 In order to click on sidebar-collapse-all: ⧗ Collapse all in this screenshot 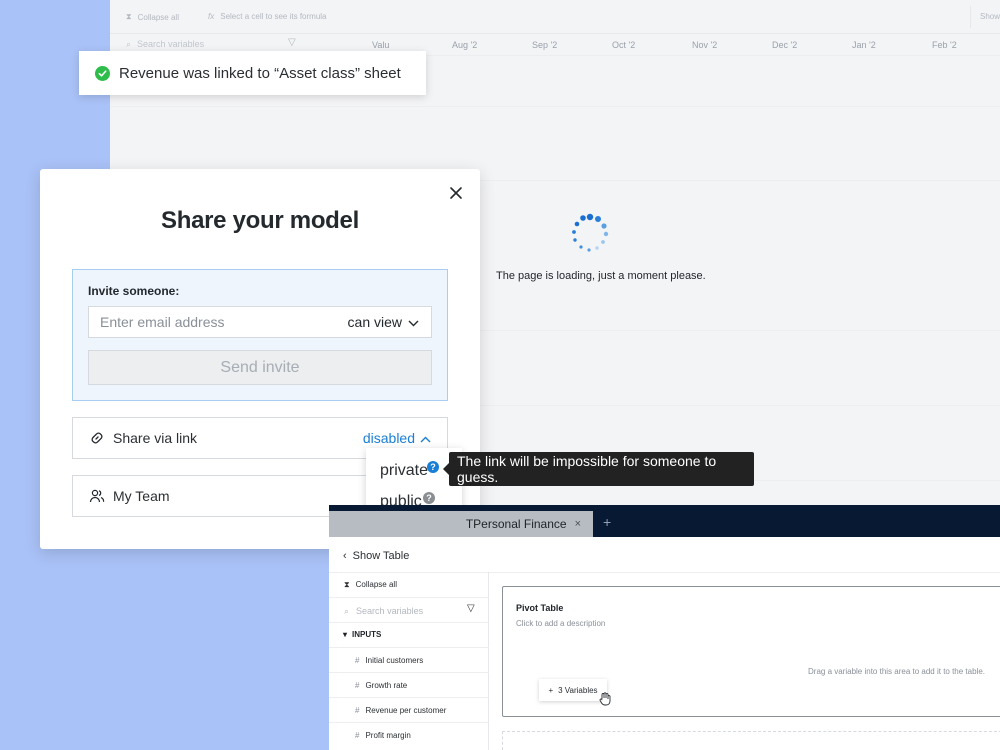, I will do `click(370, 585)`.